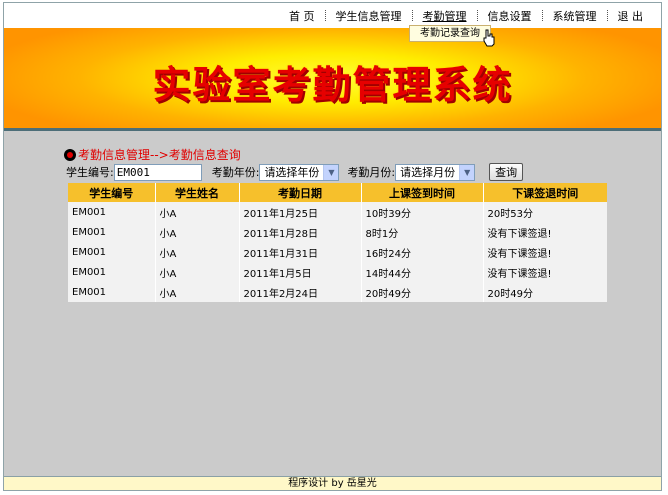 The width and height of the screenshot is (668, 495). I want to click on footer: 程序设计 by 岳星光, so click(332, 483).